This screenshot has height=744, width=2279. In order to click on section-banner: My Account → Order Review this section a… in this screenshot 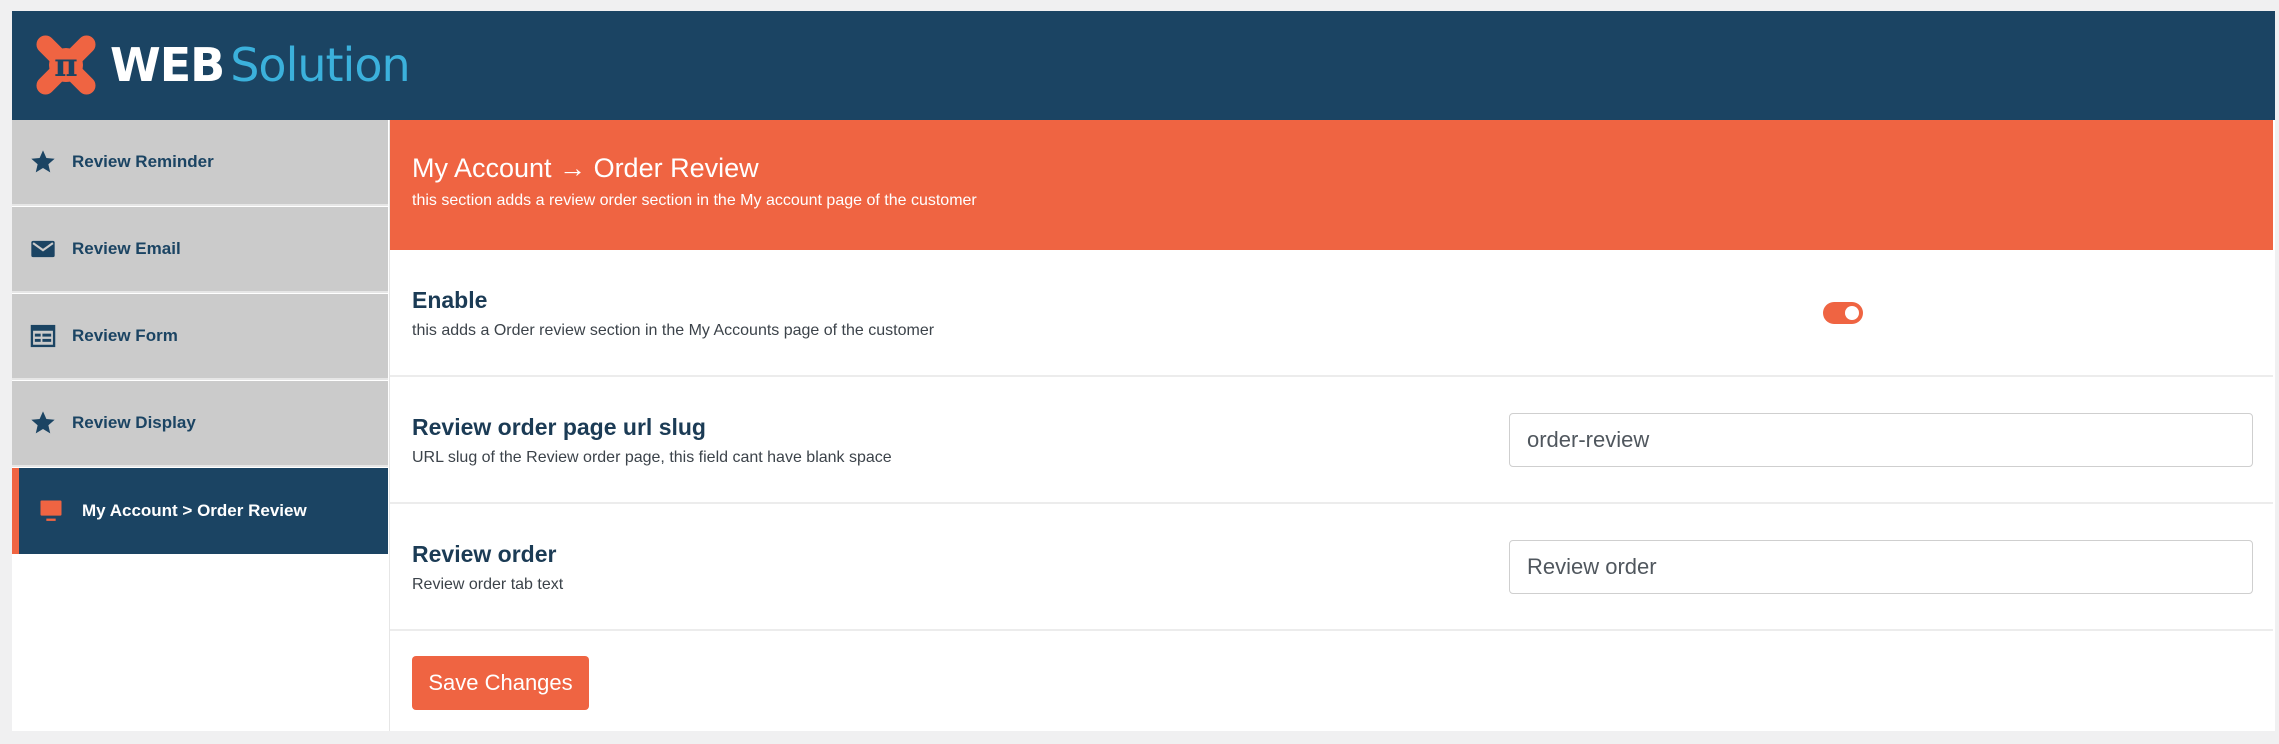, I will do `click(1331, 185)`.